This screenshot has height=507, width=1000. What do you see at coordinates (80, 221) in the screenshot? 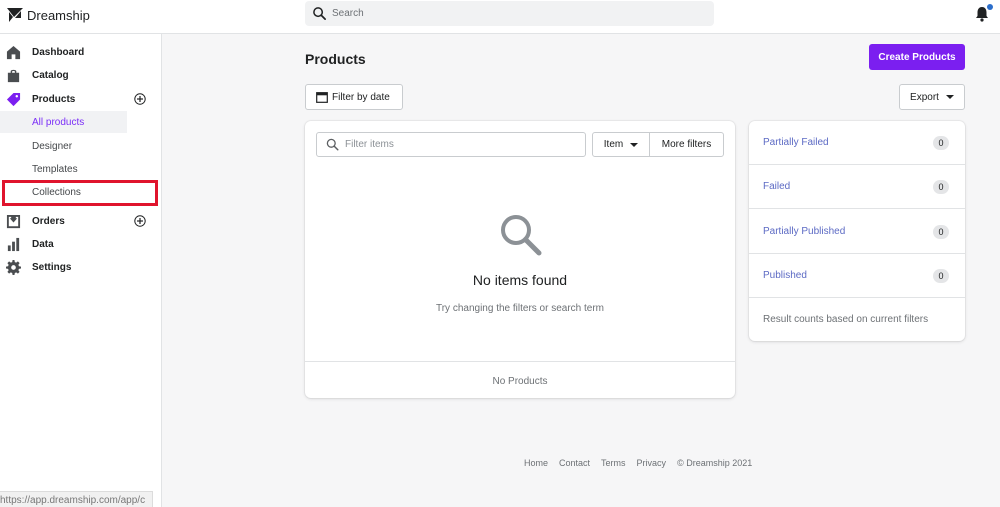
I see `sidebar-item-orders: Orders` at bounding box center [80, 221].